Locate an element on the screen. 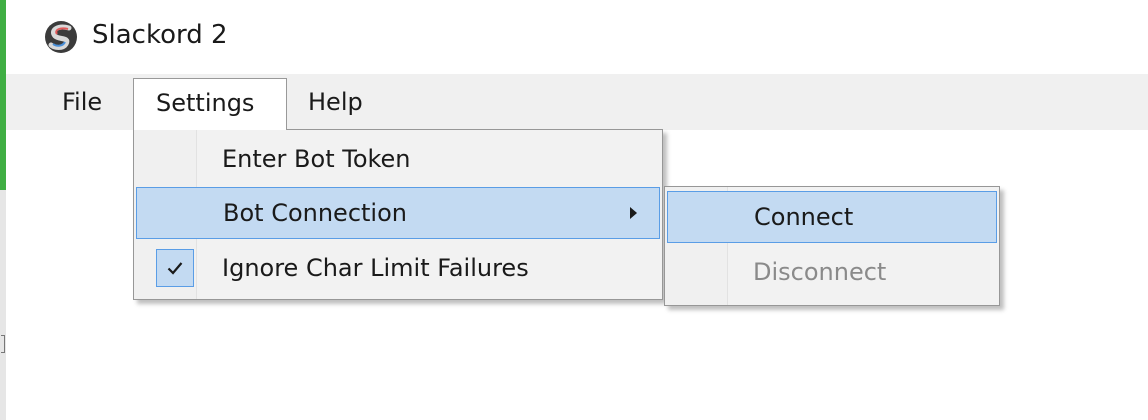 The height and width of the screenshot is (420, 1148). window-edge is located at coordinates (3, 305).